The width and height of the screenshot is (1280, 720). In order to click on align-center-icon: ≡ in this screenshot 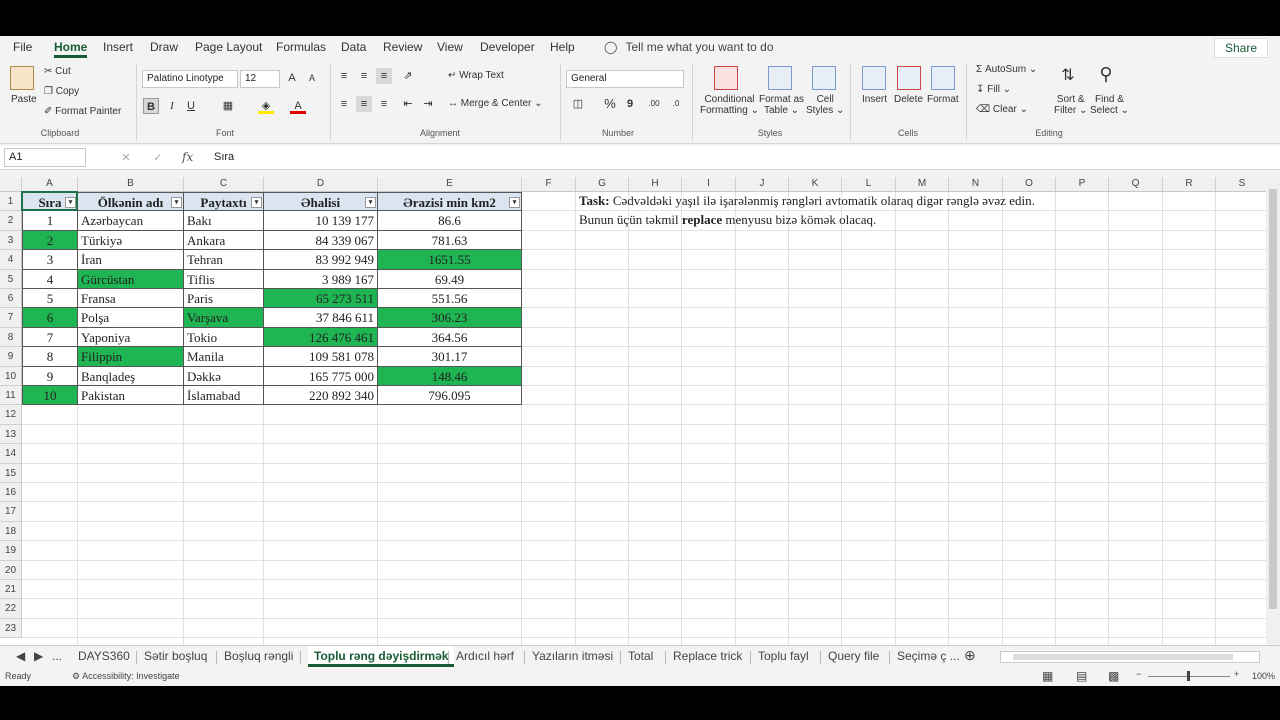, I will do `click(364, 104)`.